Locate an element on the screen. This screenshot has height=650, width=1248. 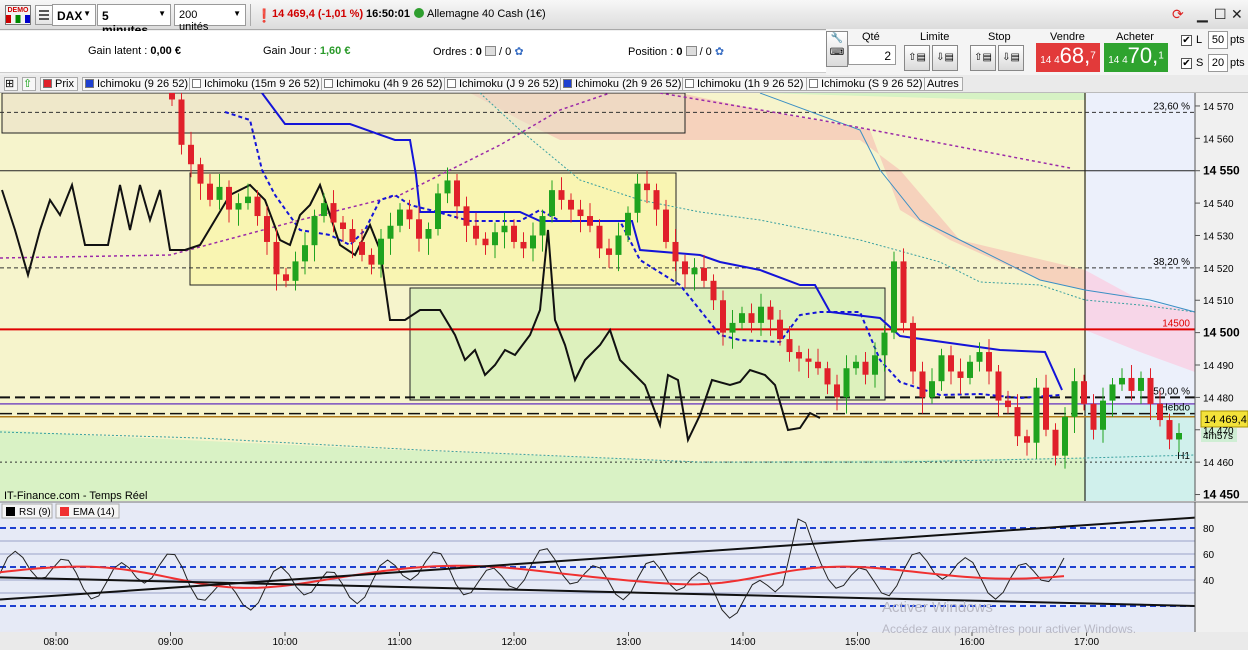
sell-price-main: 68, is located at coordinates (1075, 55).